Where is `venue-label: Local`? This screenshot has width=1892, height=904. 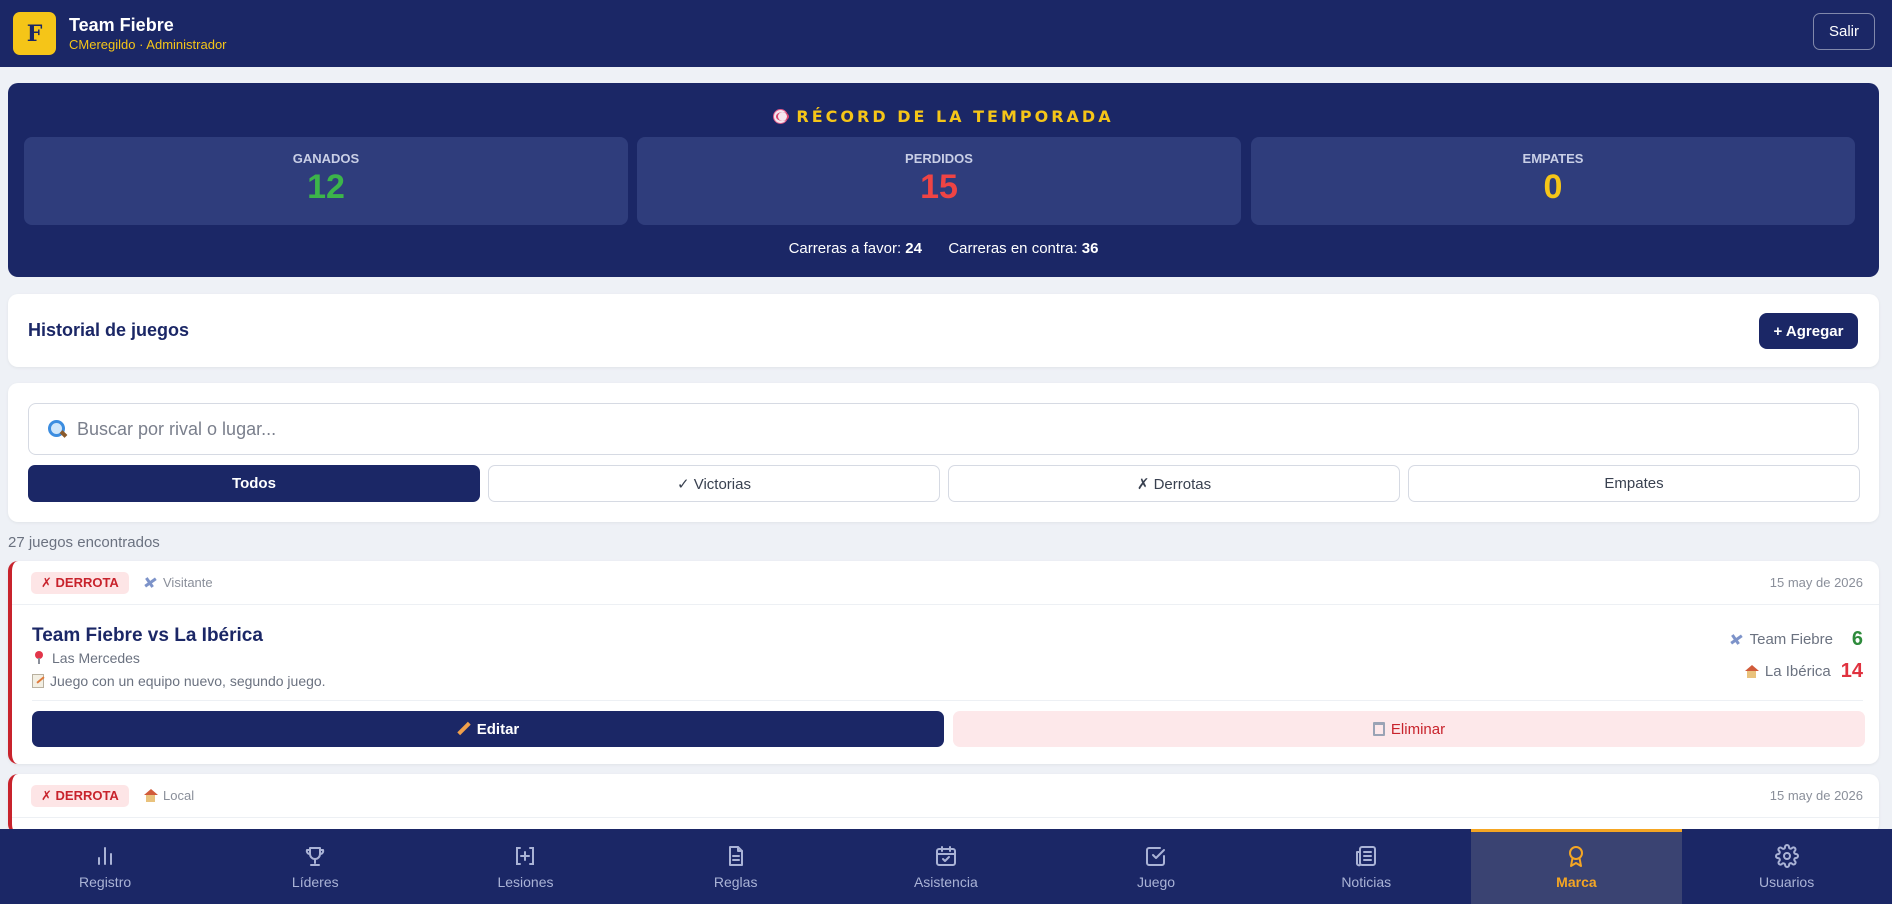 venue-label: Local is located at coordinates (179, 795).